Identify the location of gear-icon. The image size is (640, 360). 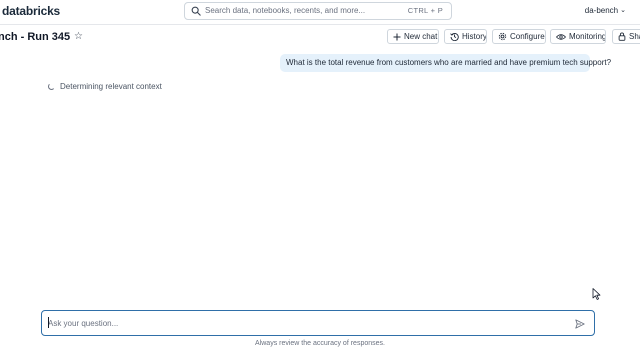
(502, 36).